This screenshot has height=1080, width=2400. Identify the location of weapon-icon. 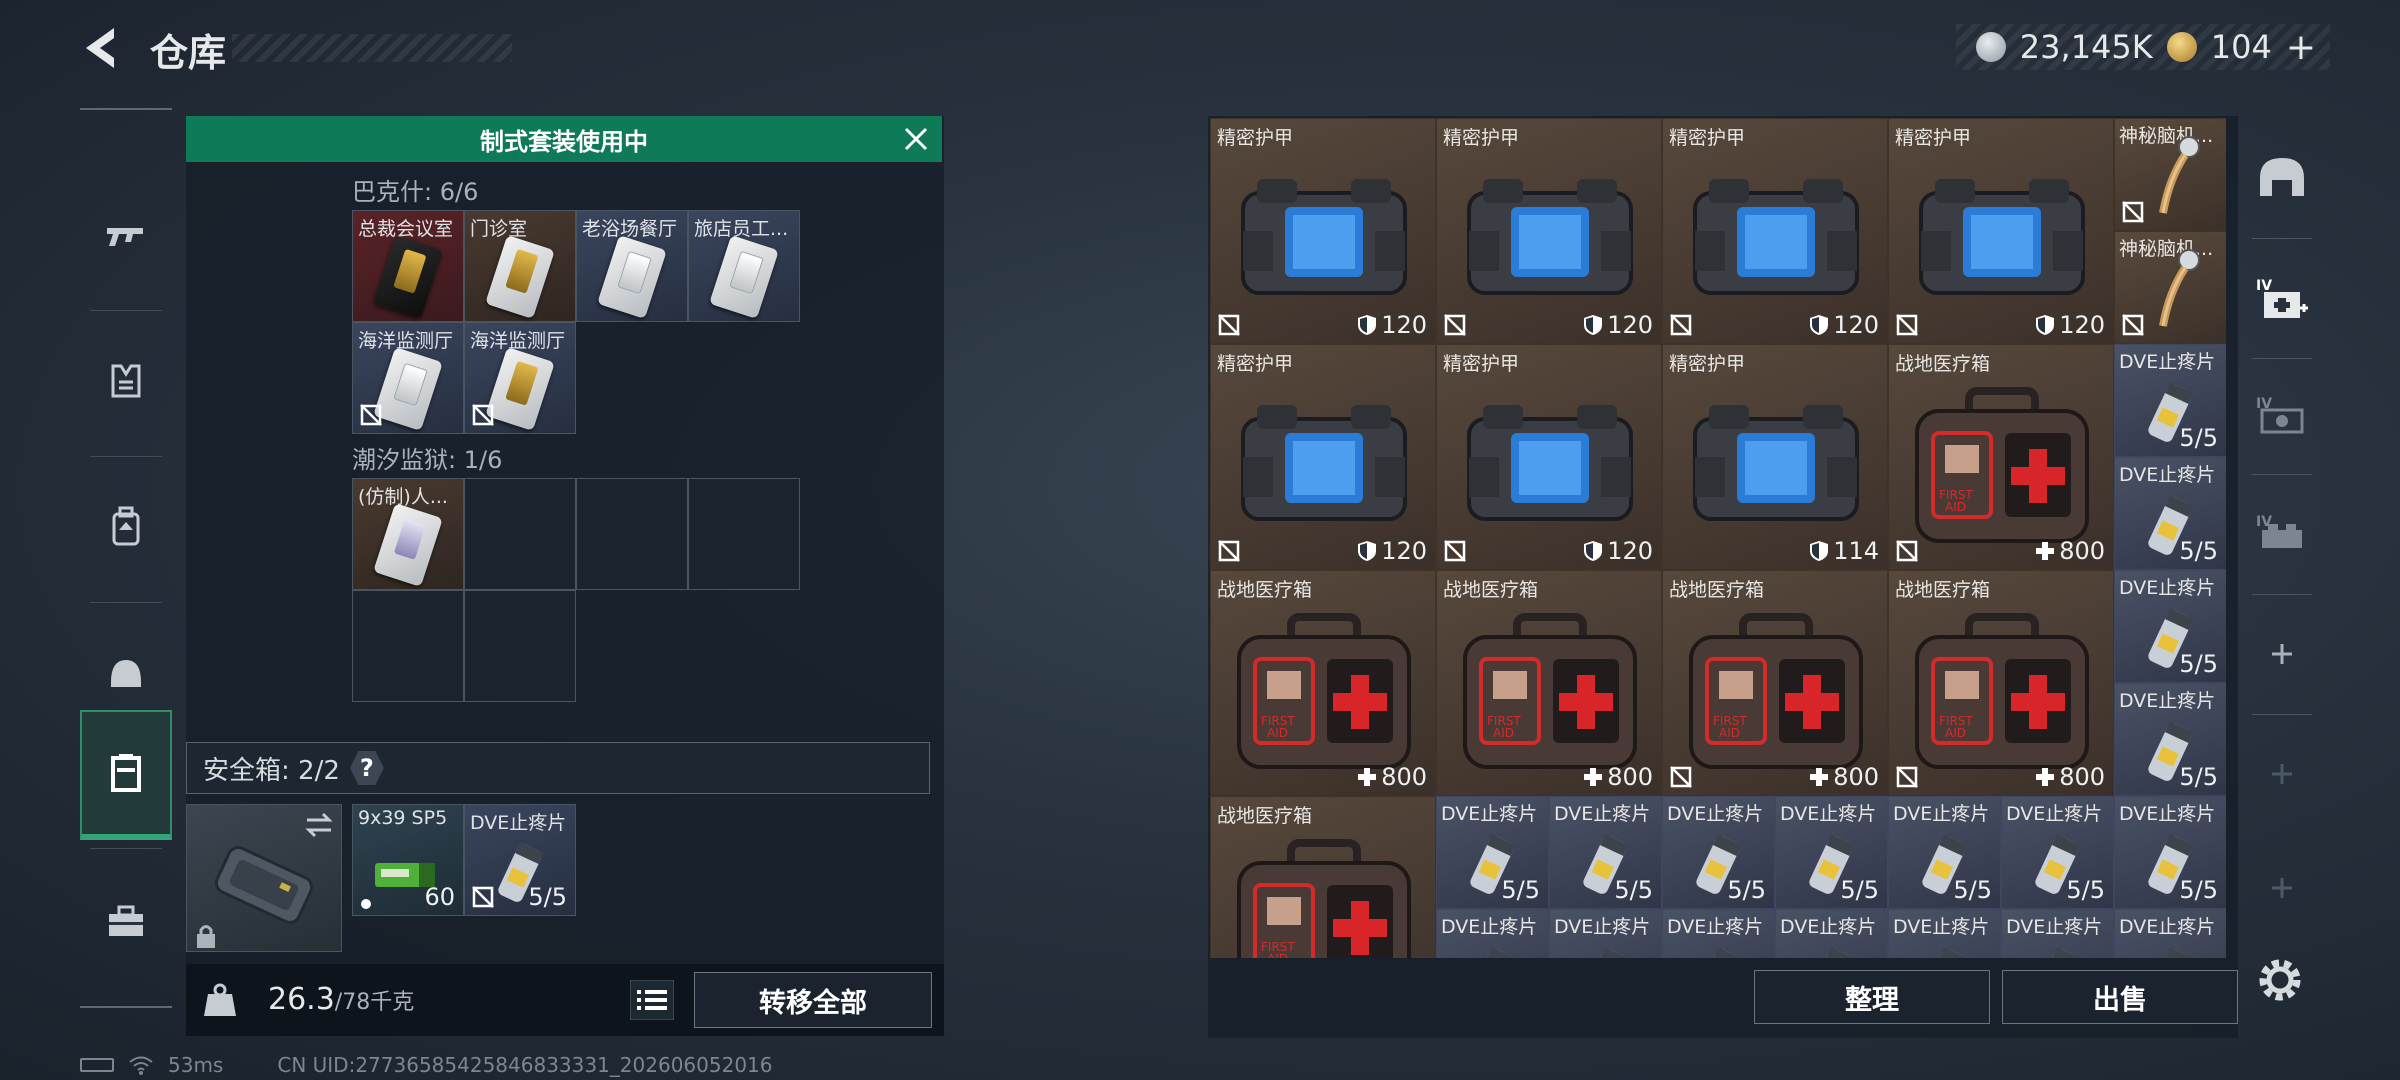
(126, 235).